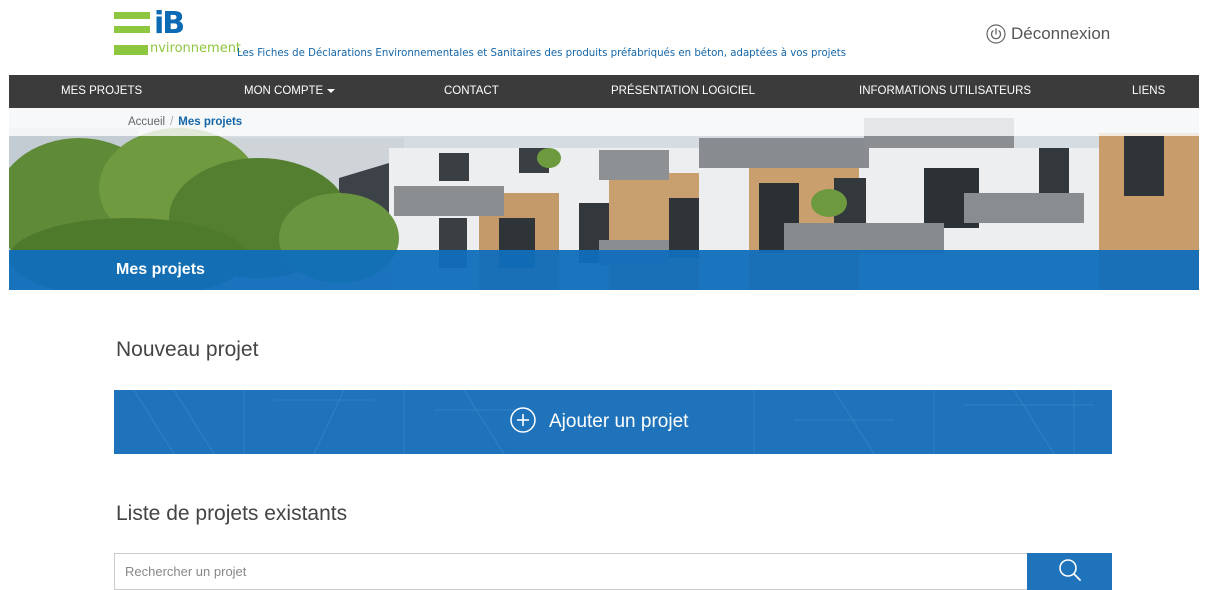  I want to click on existing-projects-heading: Liste de projets existants, so click(232, 513).